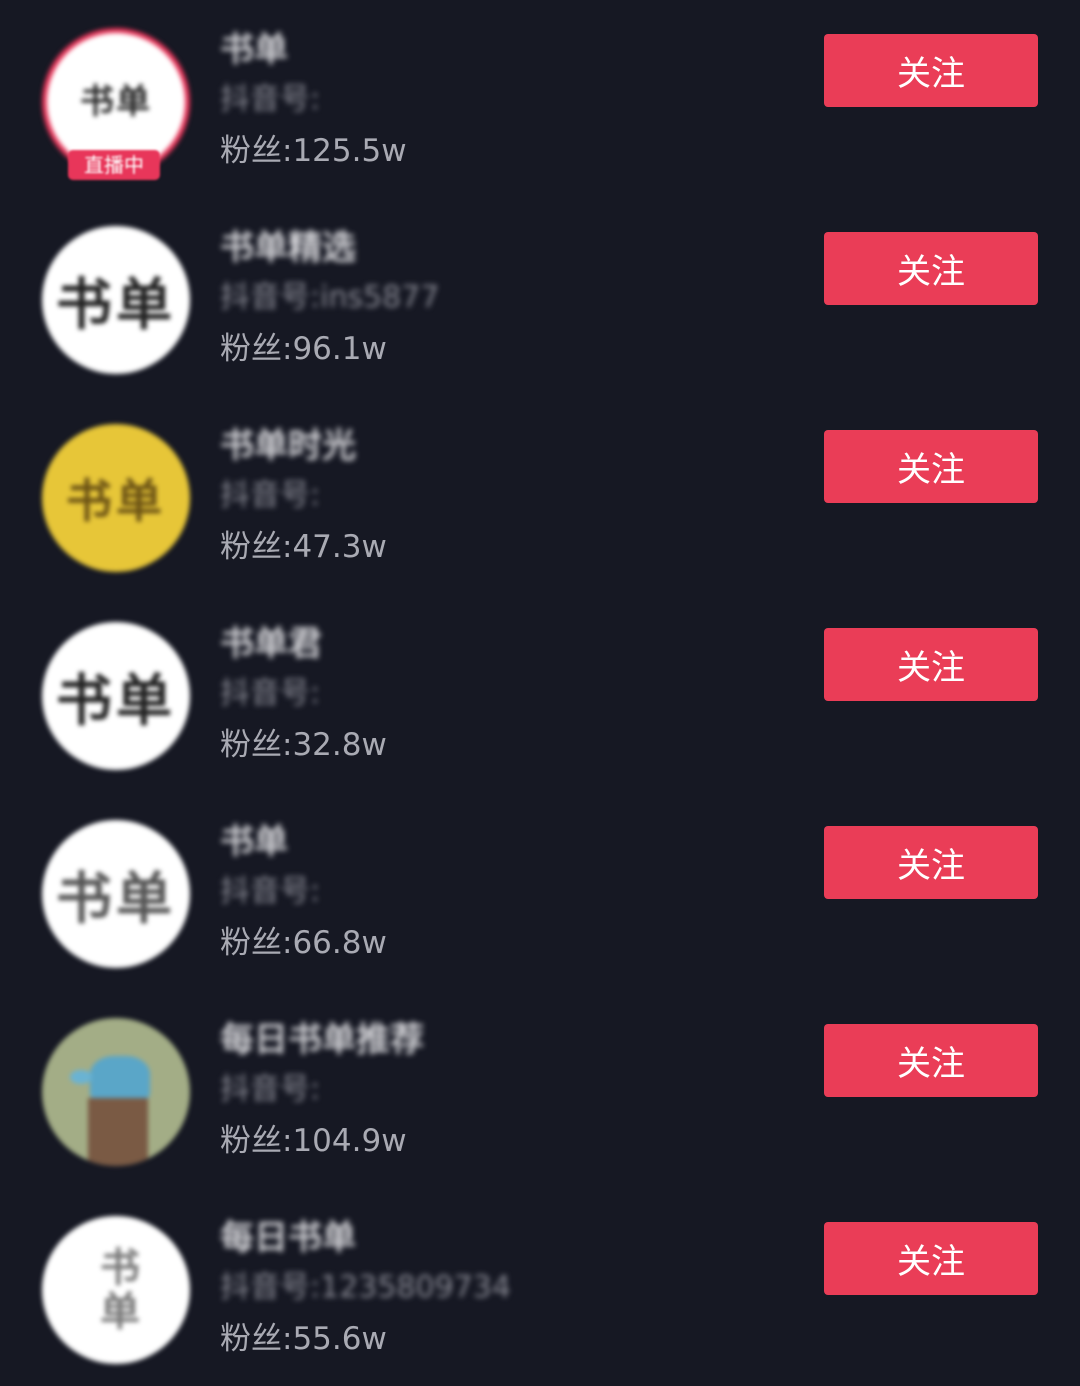  I want to click on user-info: 书单君 抖音号: 粉丝:32.8w, so click(500, 695).